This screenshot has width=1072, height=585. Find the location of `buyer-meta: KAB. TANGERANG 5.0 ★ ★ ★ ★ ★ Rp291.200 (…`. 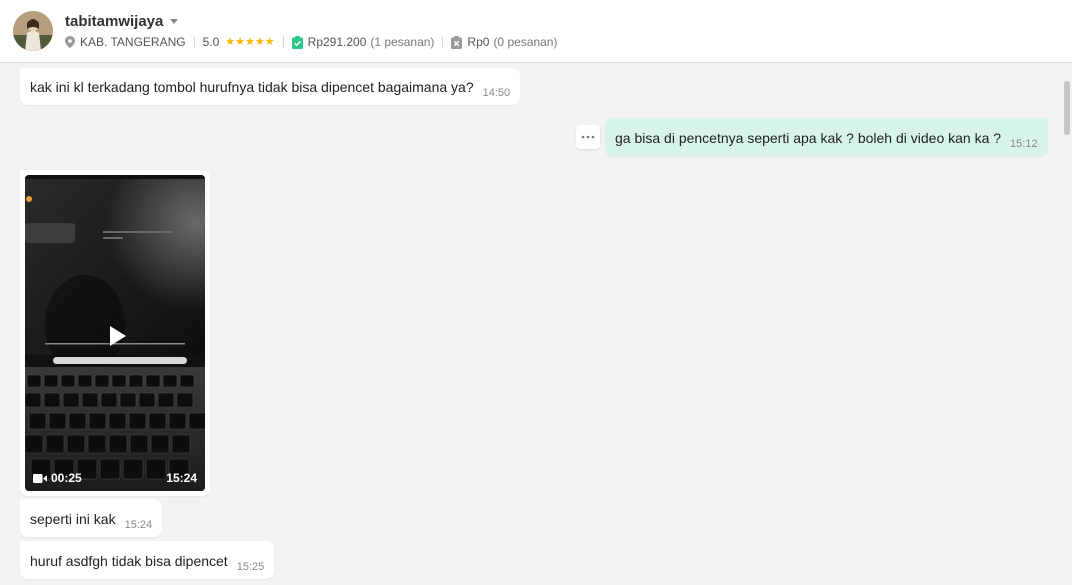

buyer-meta: KAB. TANGERANG 5.0 ★ ★ ★ ★ ★ Rp291.200 (… is located at coordinates (311, 42).